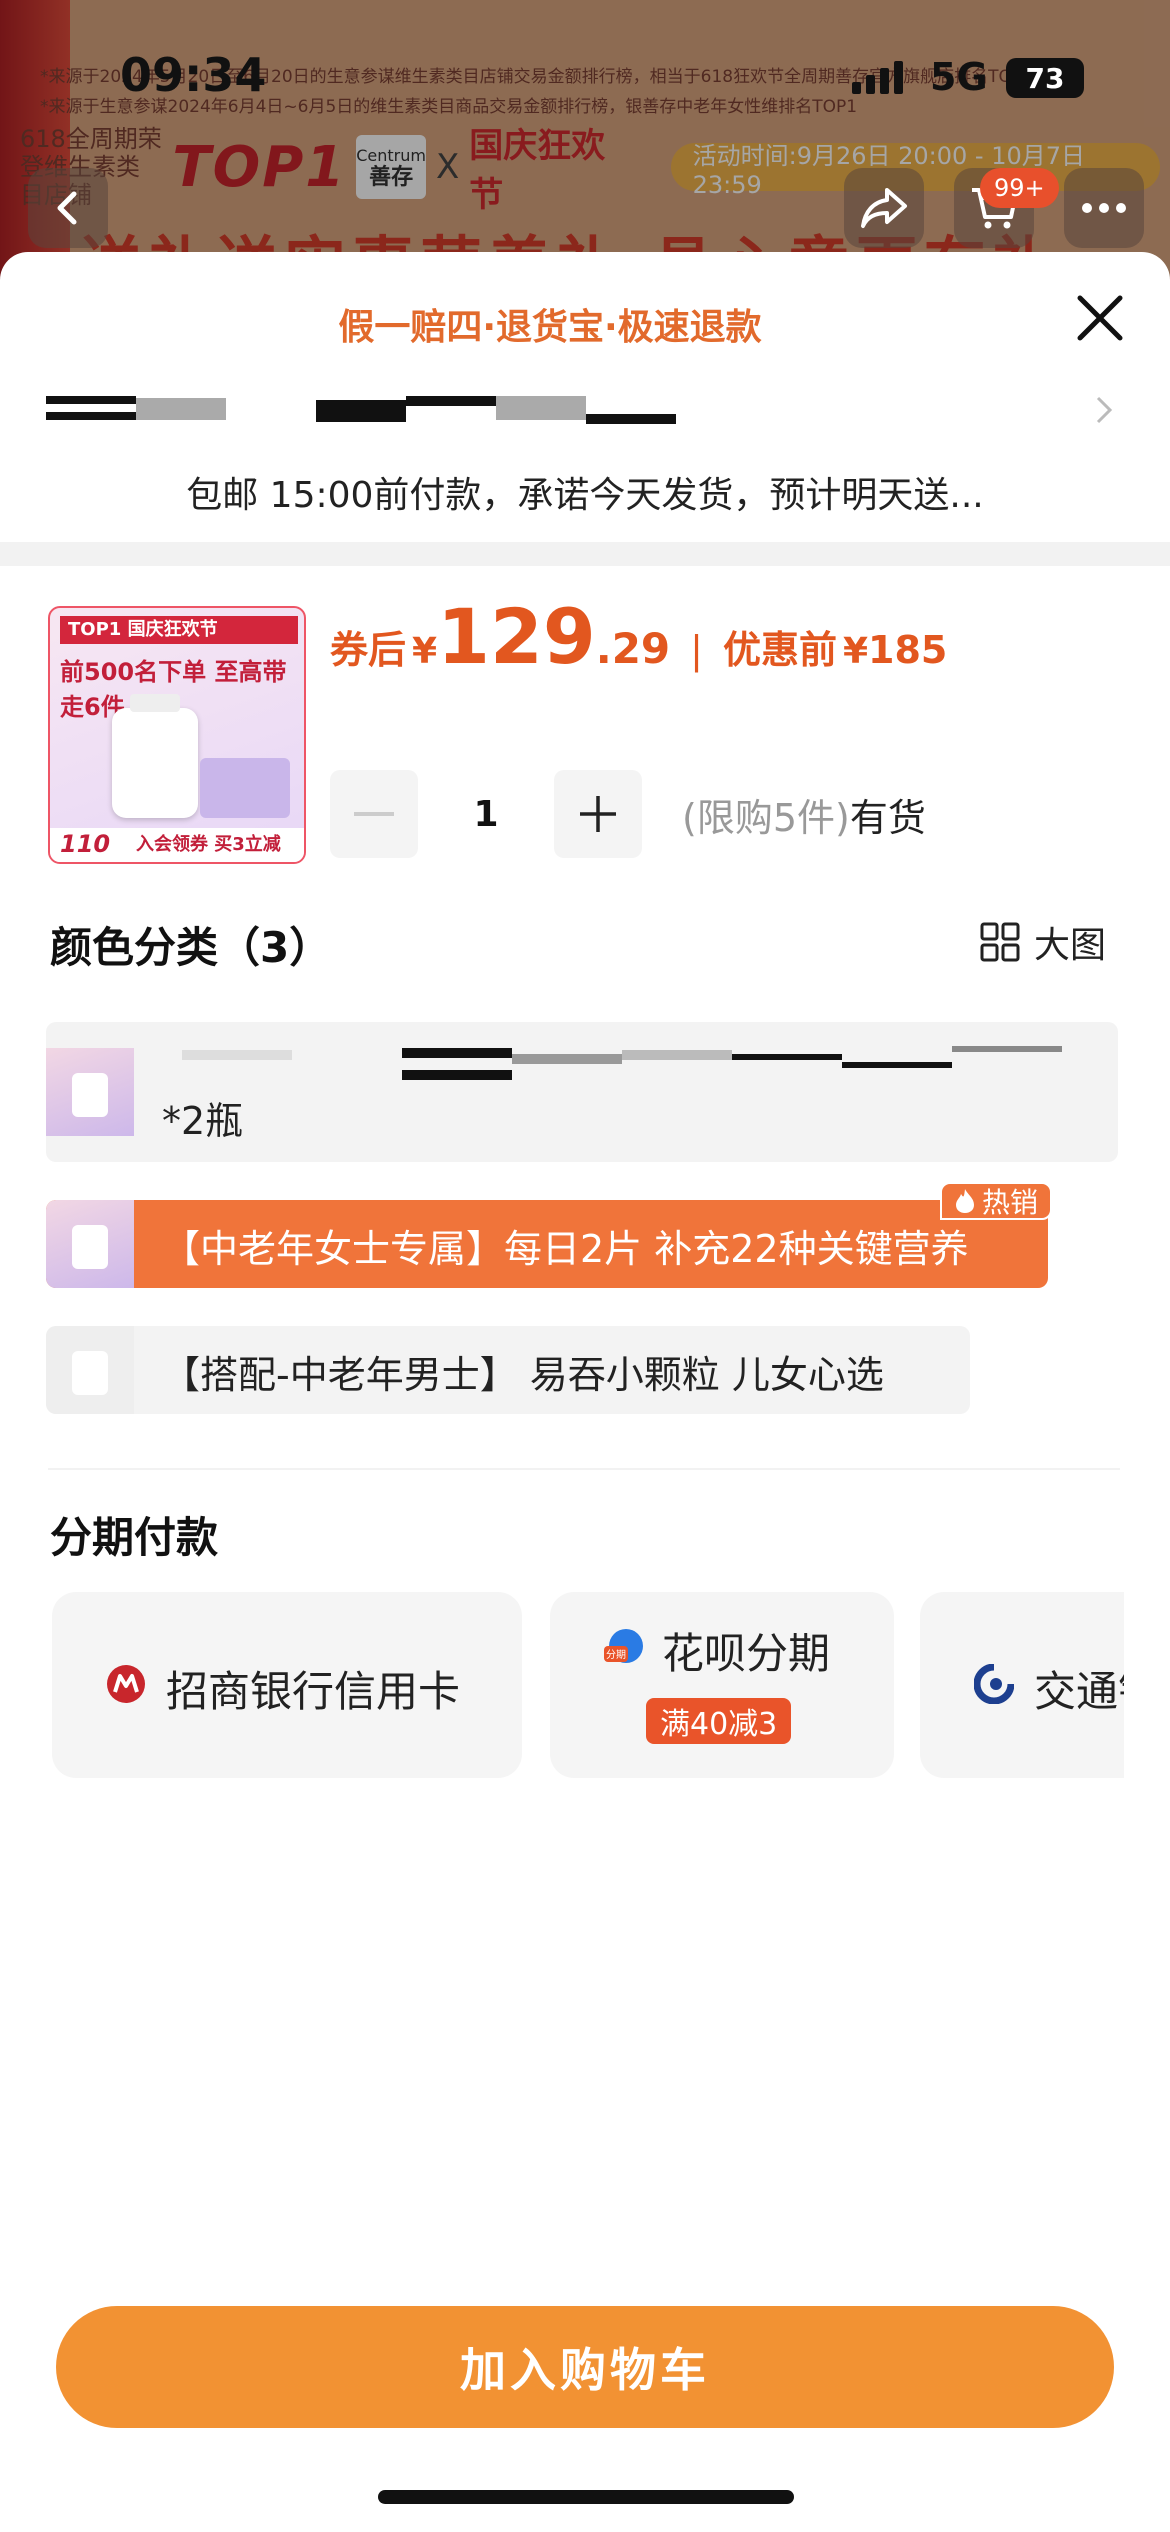 The width and height of the screenshot is (1170, 2532). I want to click on plus-icon, so click(598, 814).